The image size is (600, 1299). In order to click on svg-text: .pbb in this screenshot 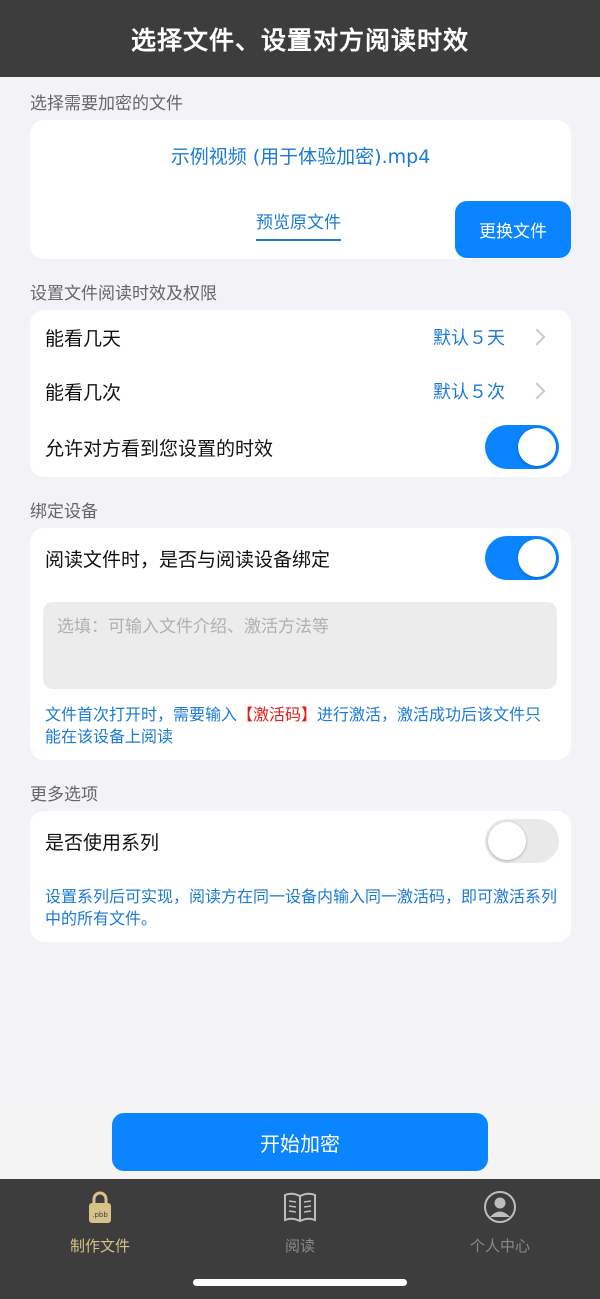, I will do `click(100, 1215)`.